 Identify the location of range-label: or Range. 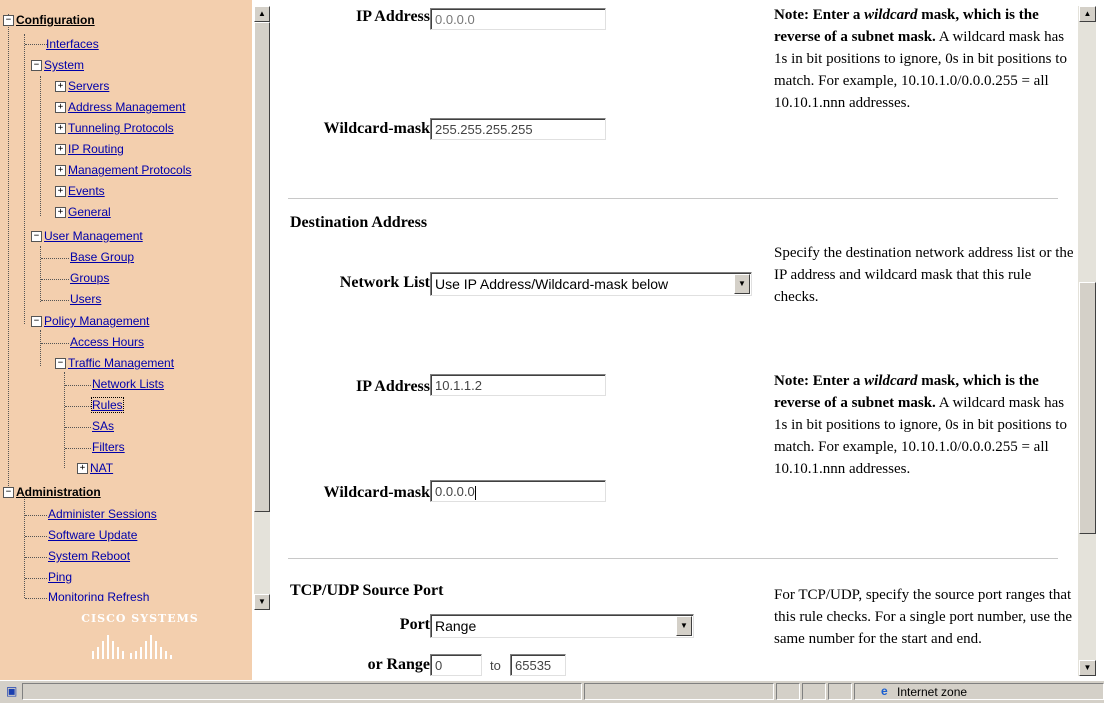
(398, 664).